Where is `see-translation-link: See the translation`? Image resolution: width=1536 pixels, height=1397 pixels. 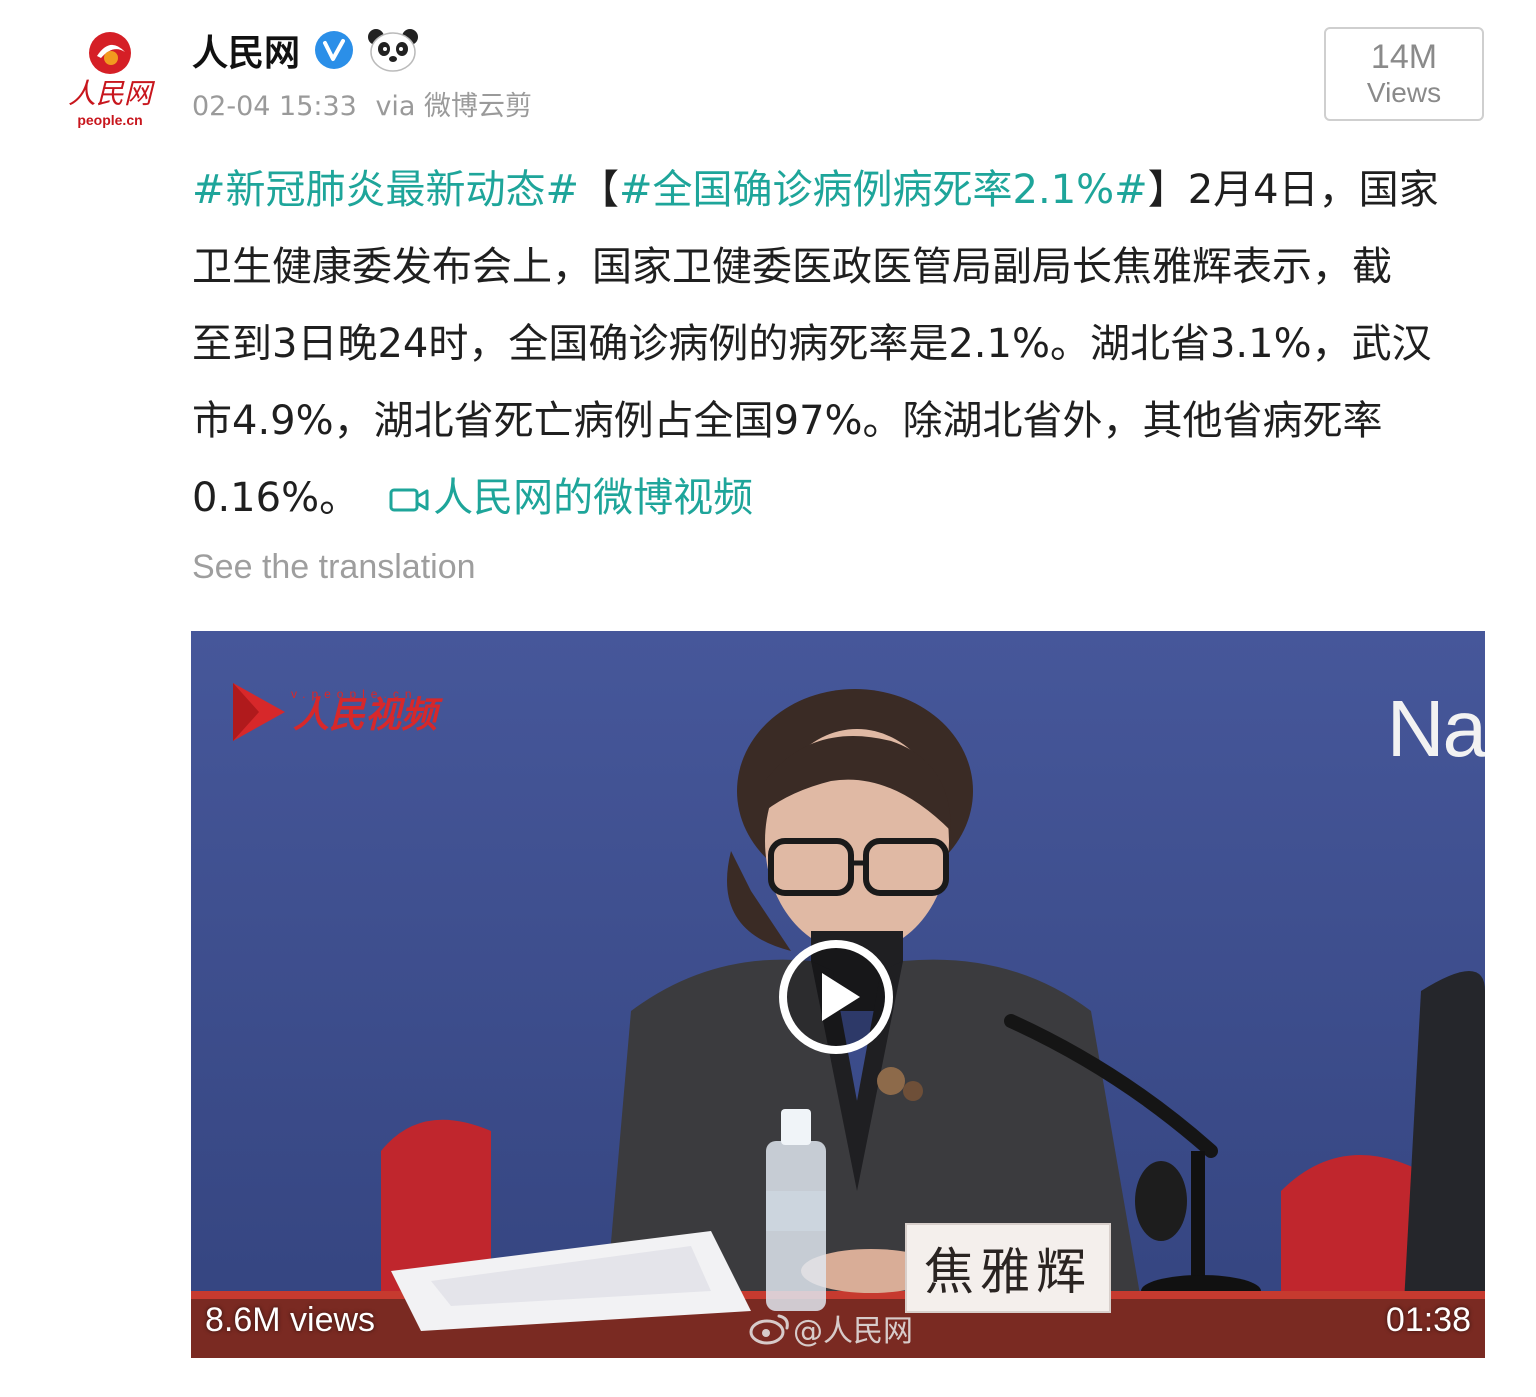
see-translation-link: See the translation is located at coordinates (334, 567).